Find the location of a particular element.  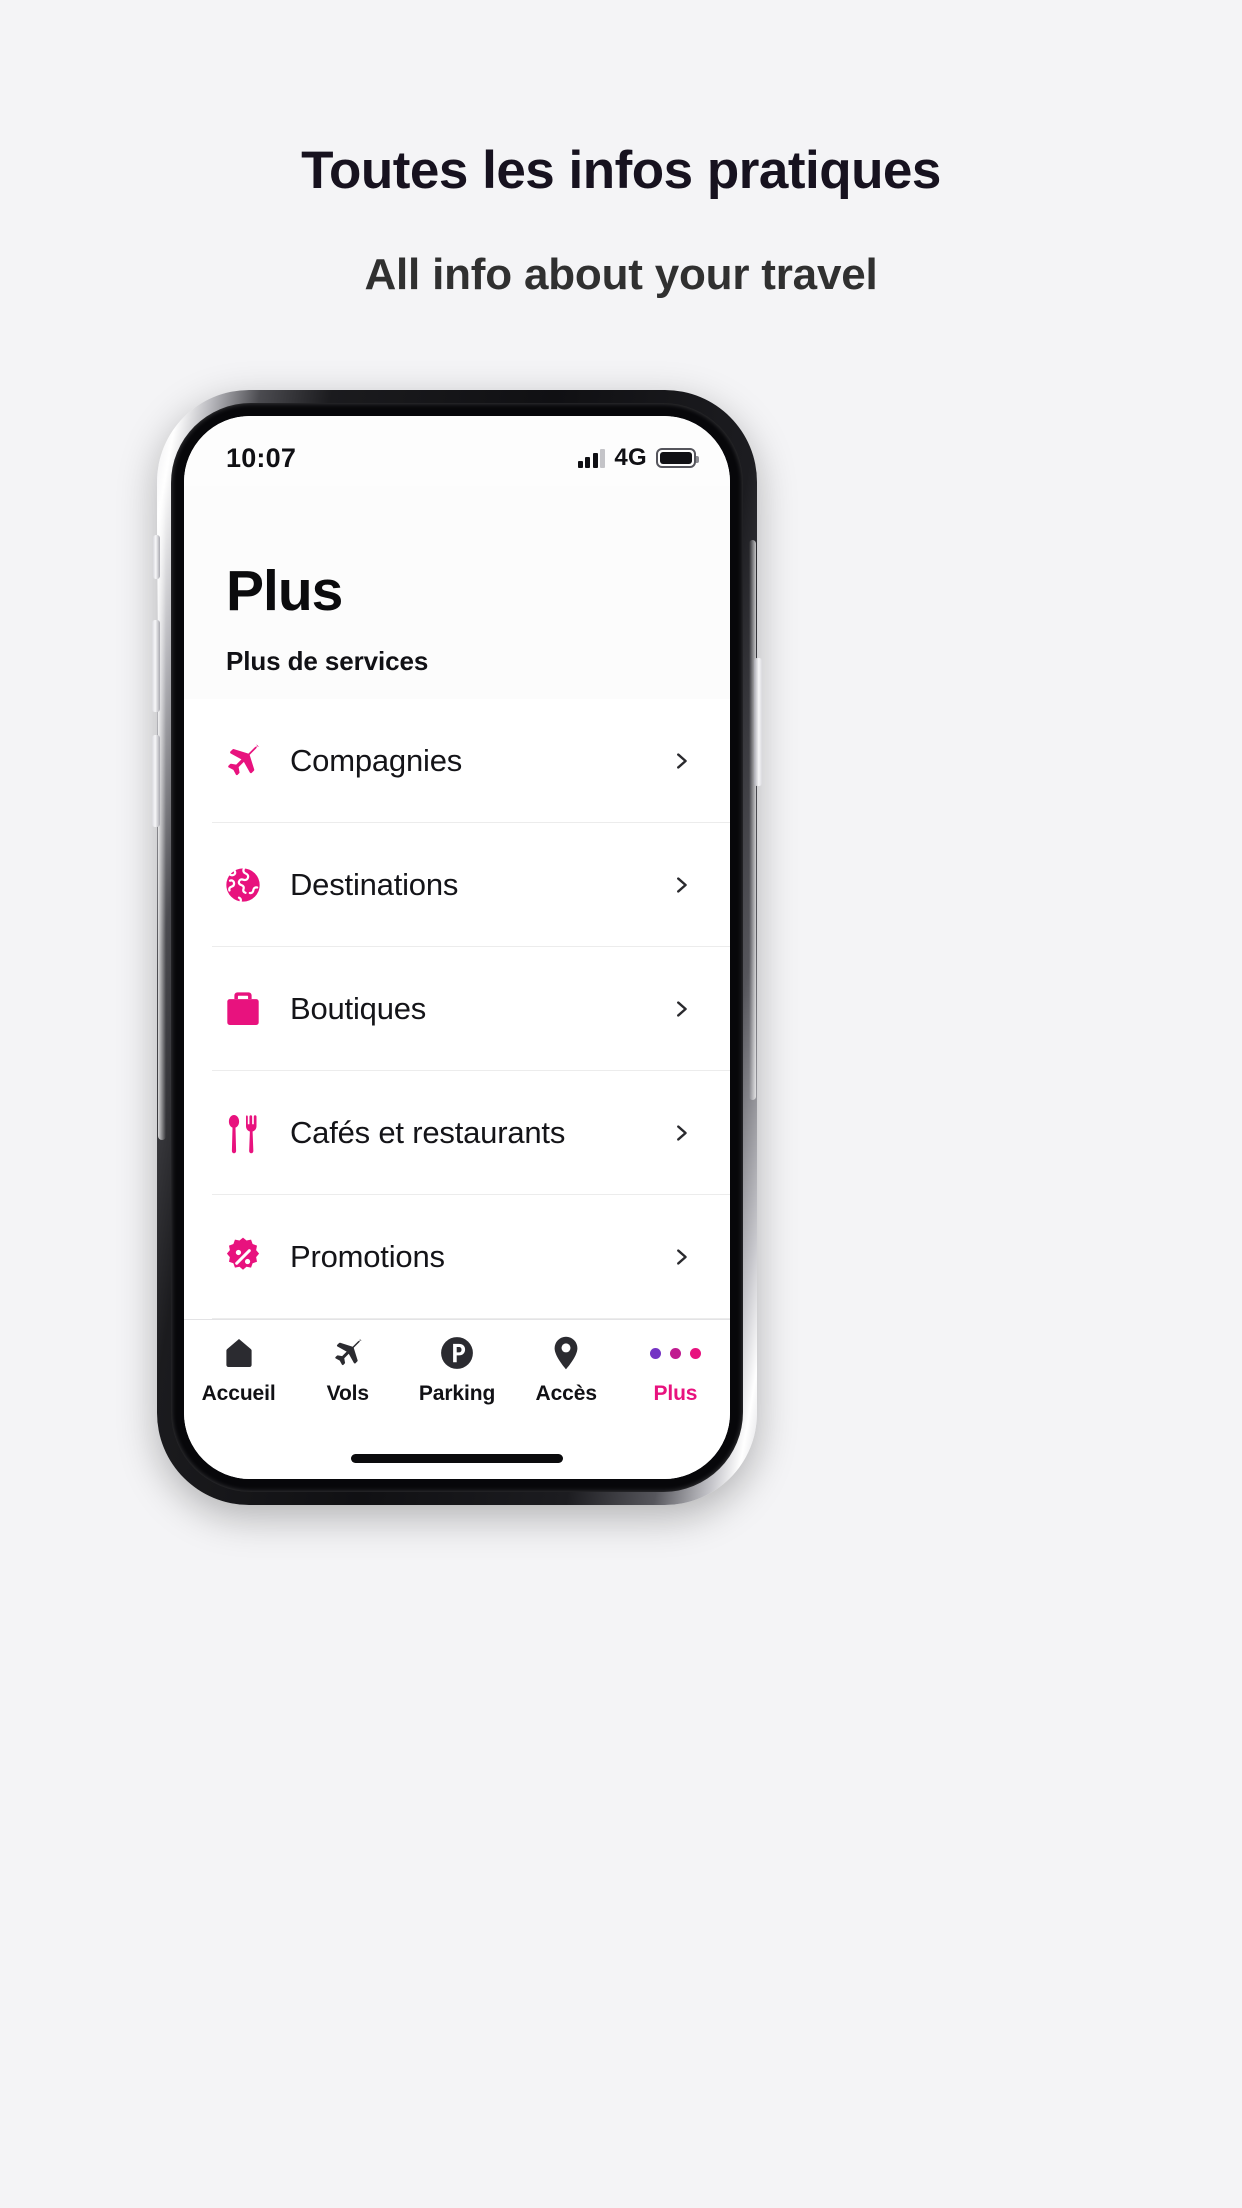

home-icon is located at coordinates (239, 1353).